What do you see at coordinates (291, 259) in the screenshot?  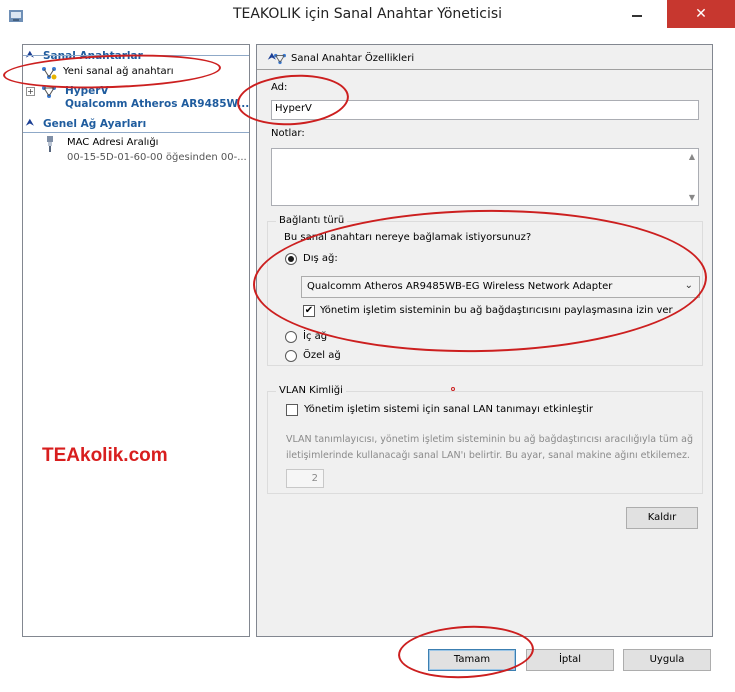 I see `radio-external-network` at bounding box center [291, 259].